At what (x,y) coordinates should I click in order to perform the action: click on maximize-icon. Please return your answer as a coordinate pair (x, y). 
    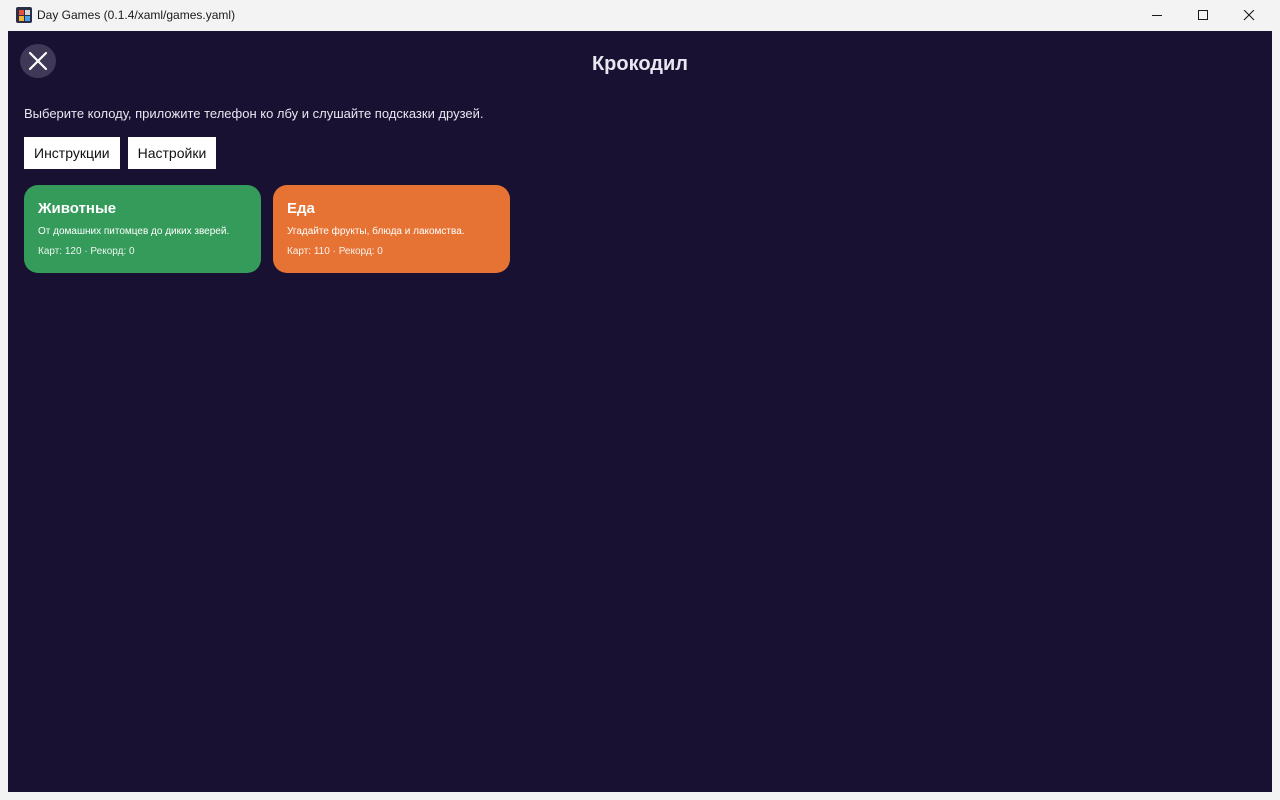
    Looking at the image, I should click on (1203, 15).